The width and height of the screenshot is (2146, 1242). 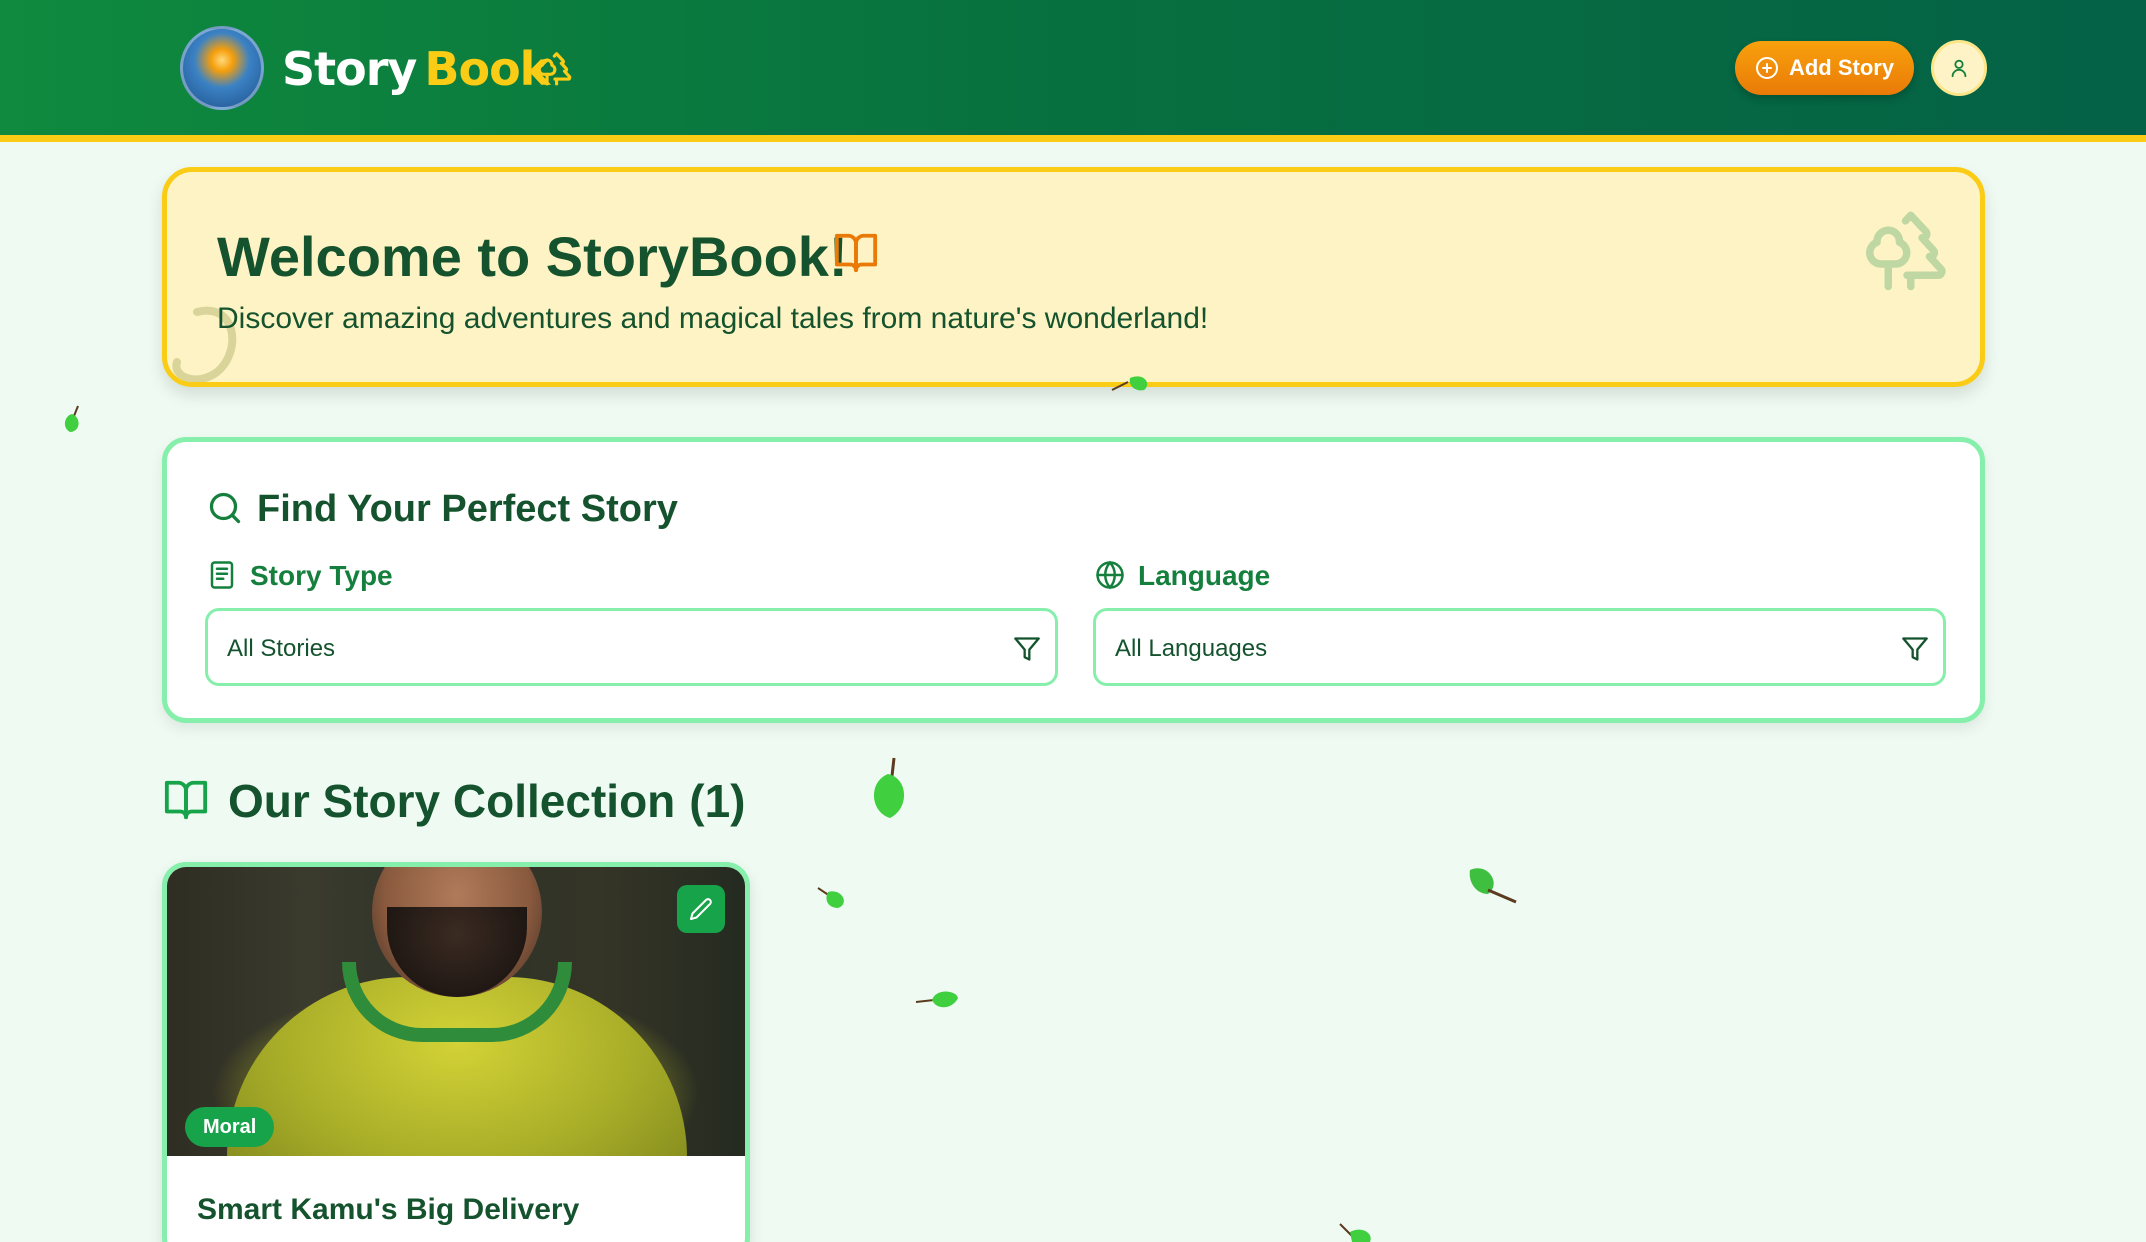 I want to click on search-title: Find Your Perfect Story, so click(x=467, y=509).